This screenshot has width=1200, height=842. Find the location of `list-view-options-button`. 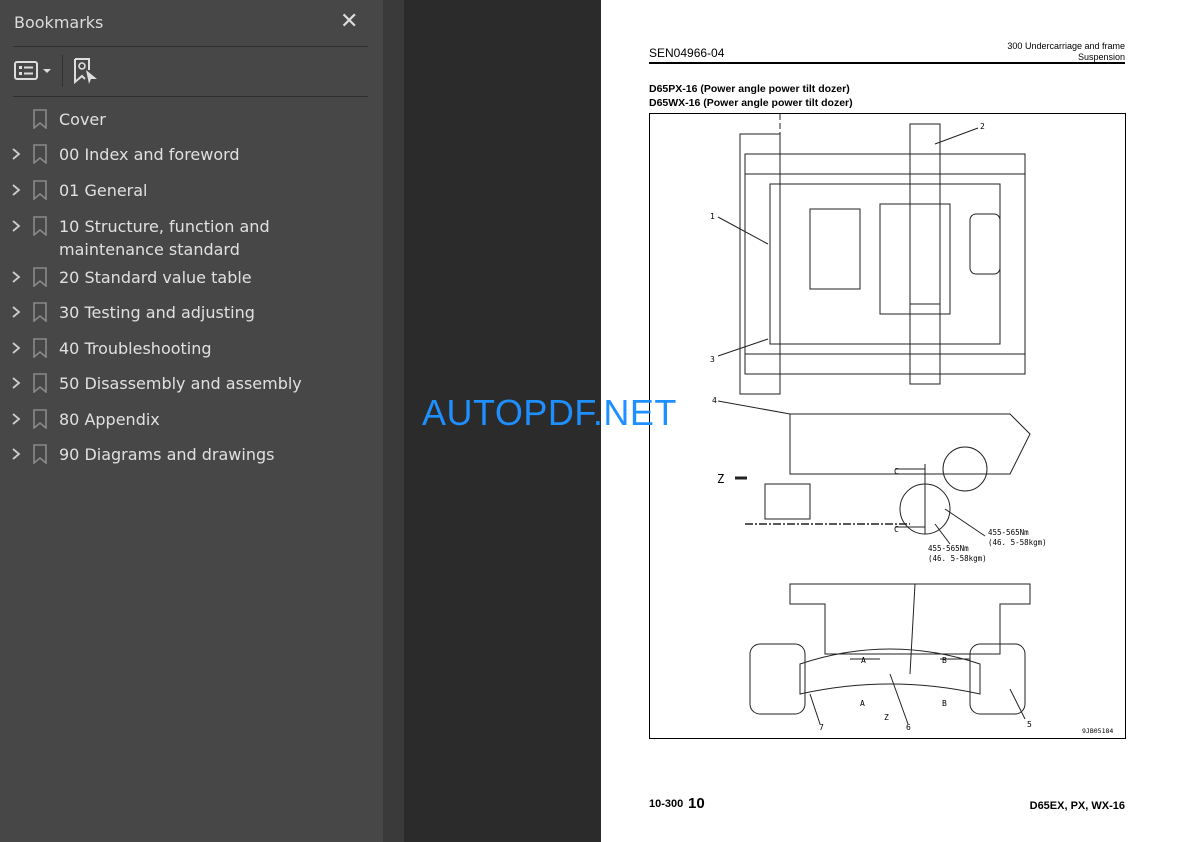

list-view-options-button is located at coordinates (34, 71).